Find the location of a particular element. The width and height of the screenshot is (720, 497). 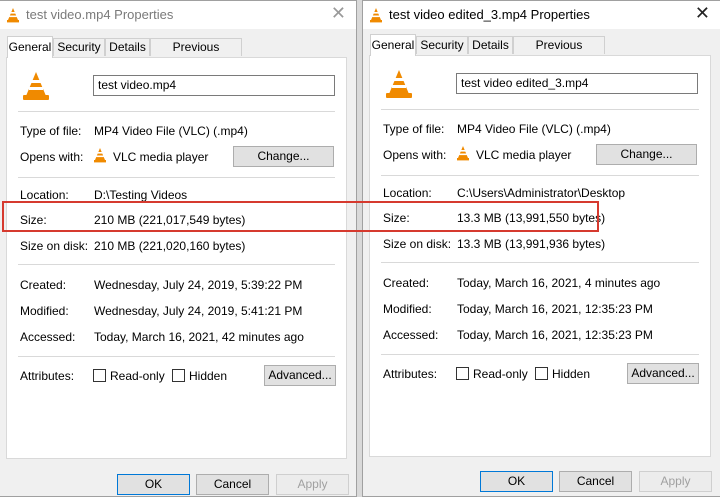

title-bar: test video edited_3.mp4 Properties ✕ is located at coordinates (541, 15).